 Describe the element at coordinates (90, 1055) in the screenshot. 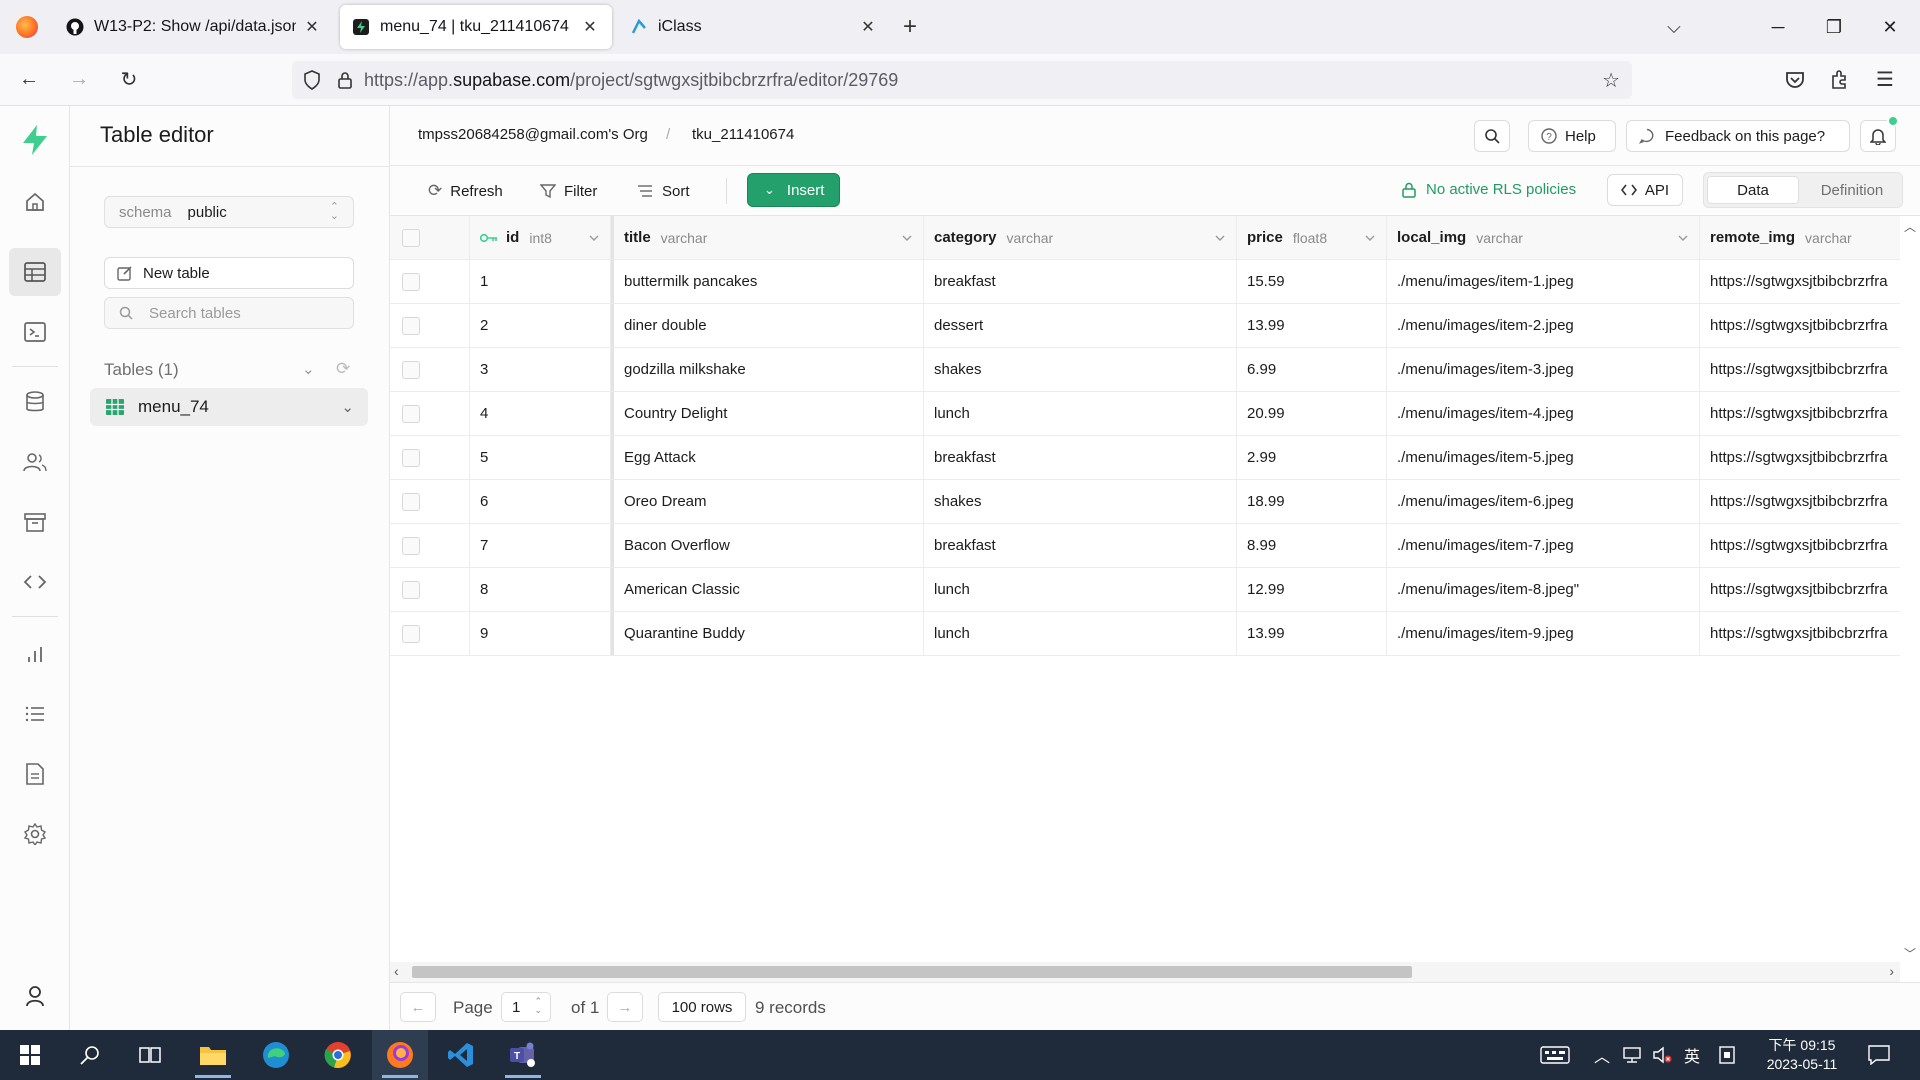

I see `search-icon` at that location.